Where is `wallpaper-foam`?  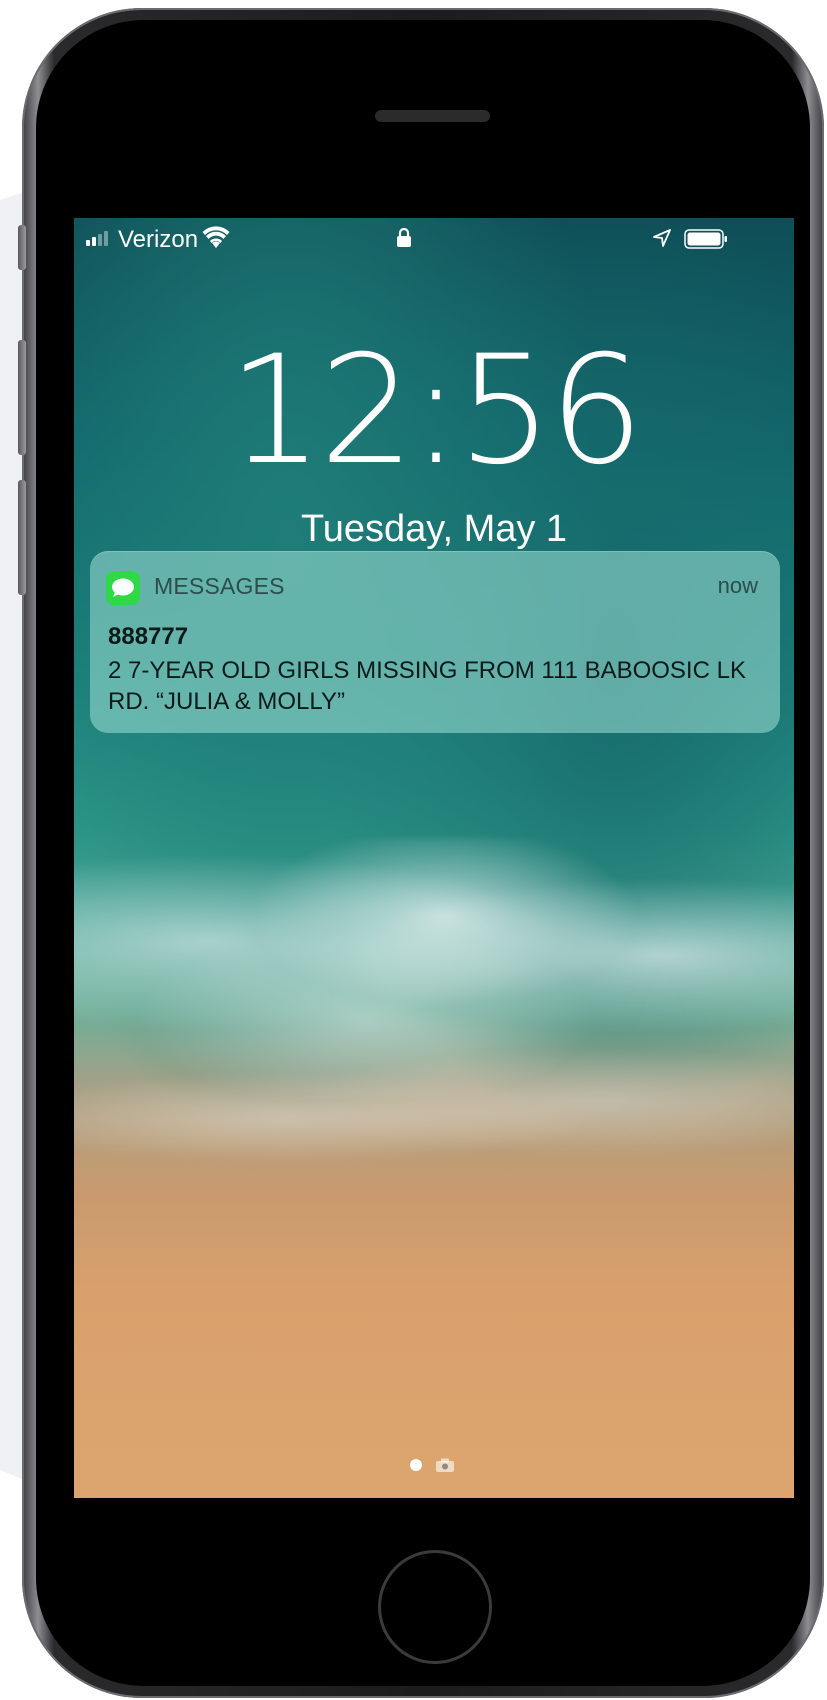 wallpaper-foam is located at coordinates (434, 1118).